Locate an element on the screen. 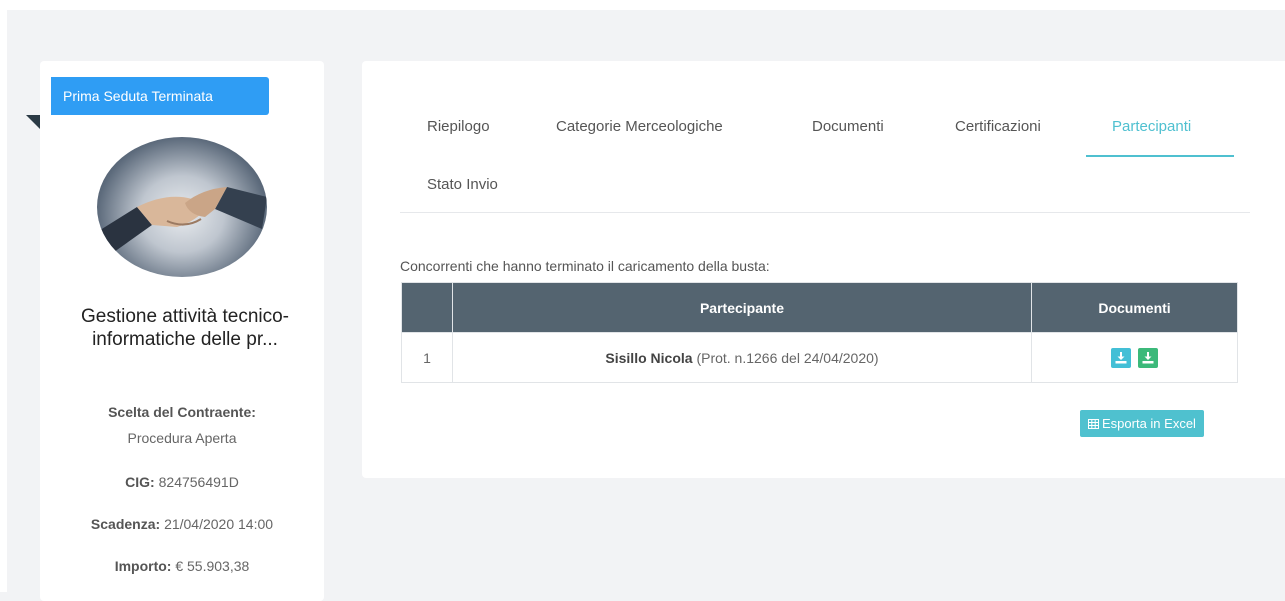 The image size is (1285, 601). row-documents is located at coordinates (1134, 357).